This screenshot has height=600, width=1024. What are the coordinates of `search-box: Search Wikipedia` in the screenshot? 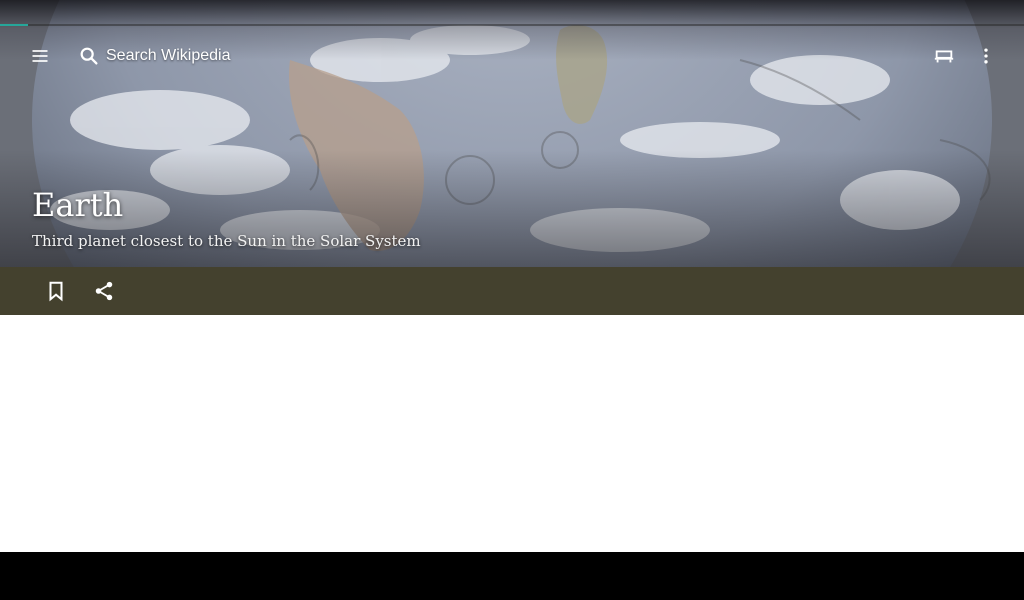 It's located at (154, 56).